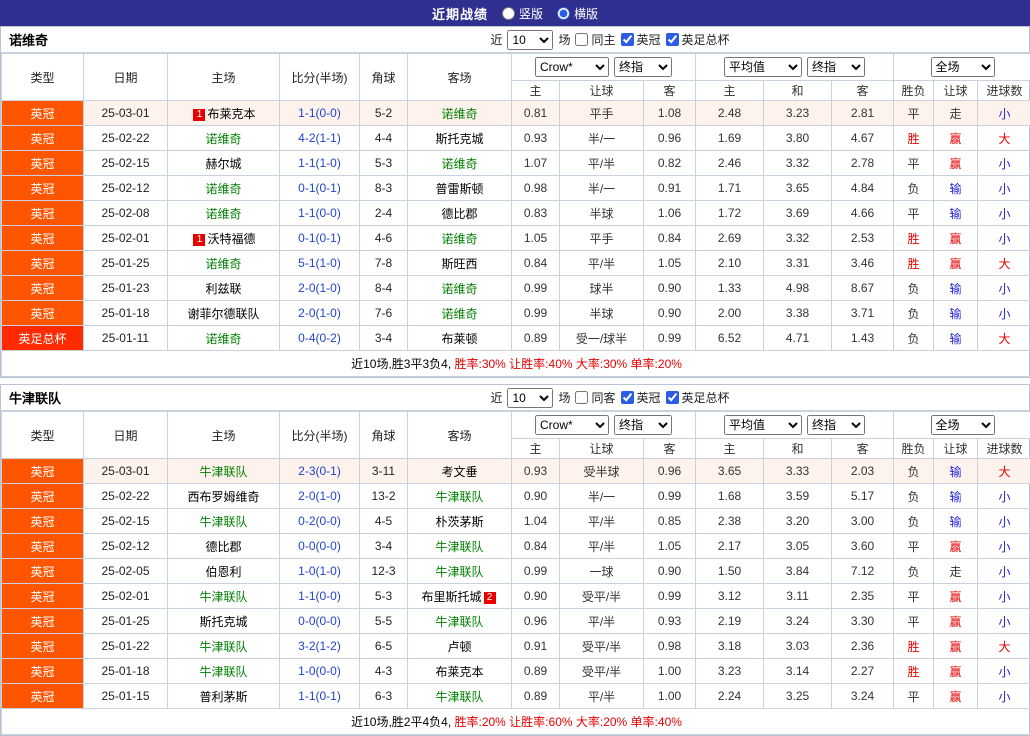 This screenshot has height=736, width=1030. What do you see at coordinates (320, 163) in the screenshot?
I see `score-cell: 1-1(1-0)` at bounding box center [320, 163].